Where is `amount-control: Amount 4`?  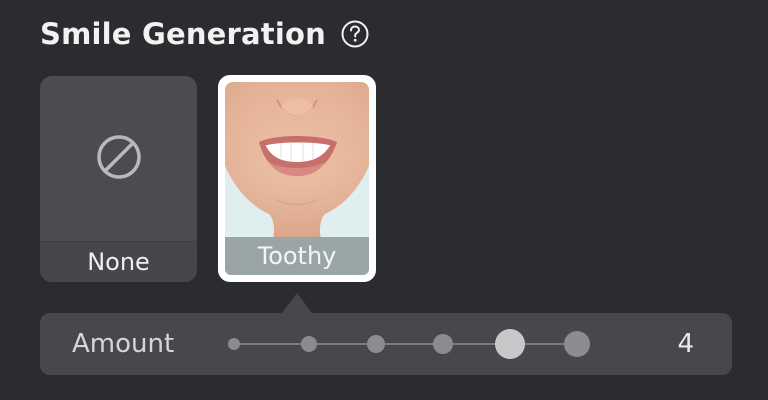
amount-control: Amount 4 is located at coordinates (386, 344).